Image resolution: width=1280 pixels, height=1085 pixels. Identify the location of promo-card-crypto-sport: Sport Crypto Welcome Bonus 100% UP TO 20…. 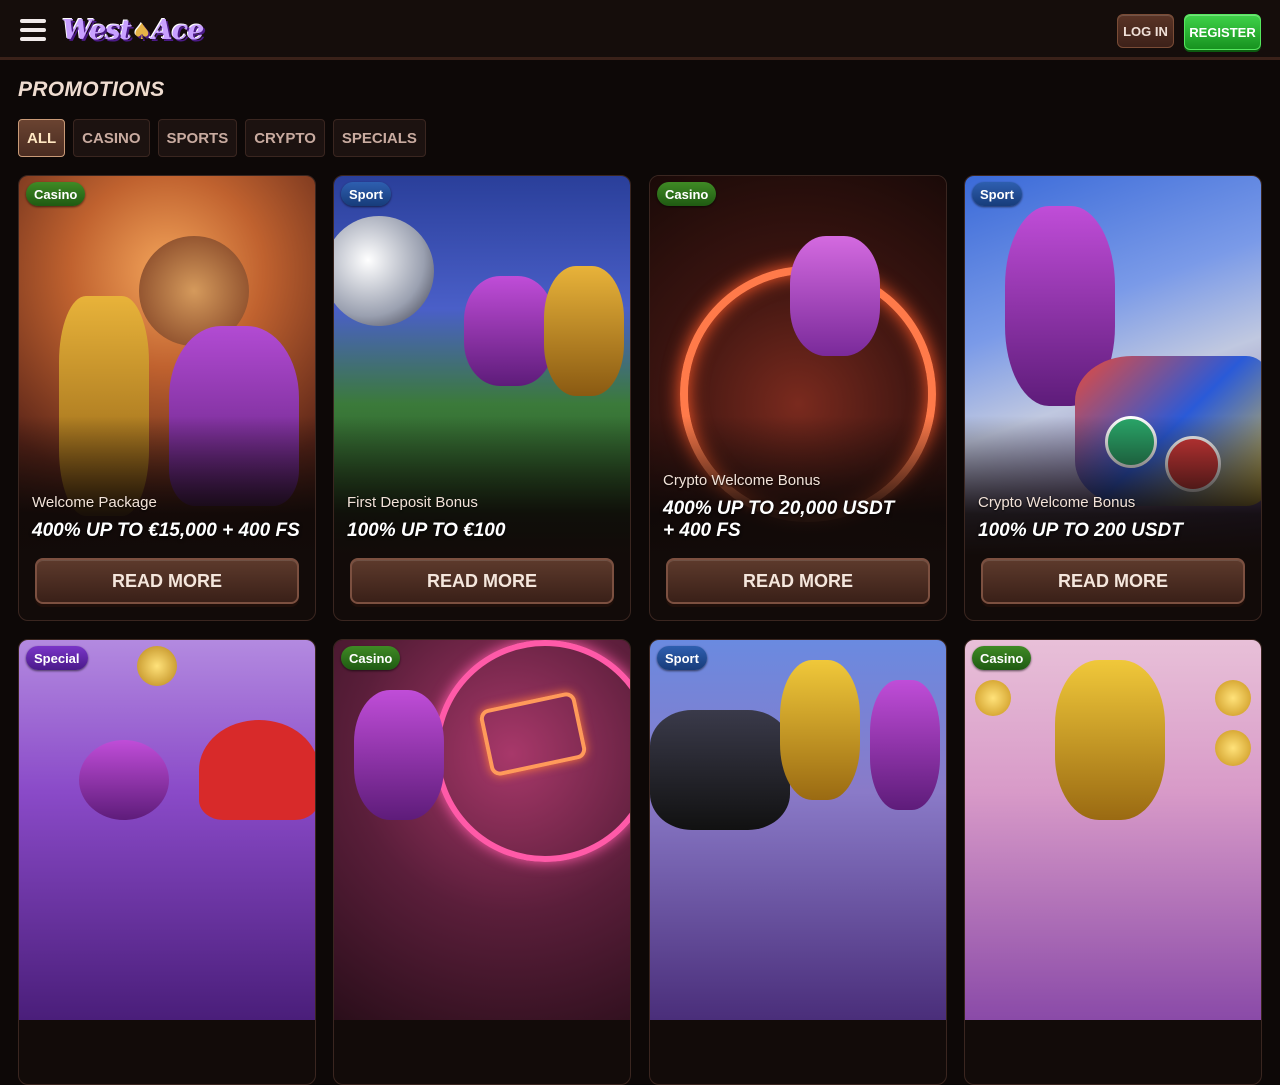
(1113, 398).